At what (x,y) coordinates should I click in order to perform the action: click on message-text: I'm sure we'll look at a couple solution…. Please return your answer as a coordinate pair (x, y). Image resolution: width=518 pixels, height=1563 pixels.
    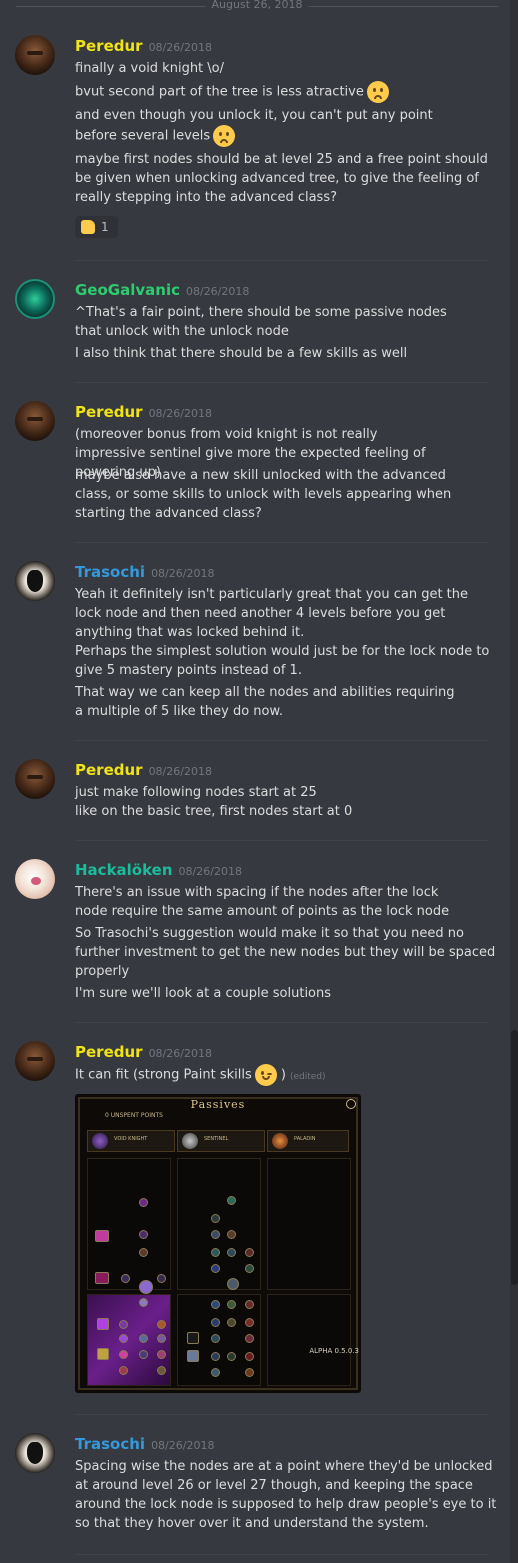
    Looking at the image, I should click on (203, 993).